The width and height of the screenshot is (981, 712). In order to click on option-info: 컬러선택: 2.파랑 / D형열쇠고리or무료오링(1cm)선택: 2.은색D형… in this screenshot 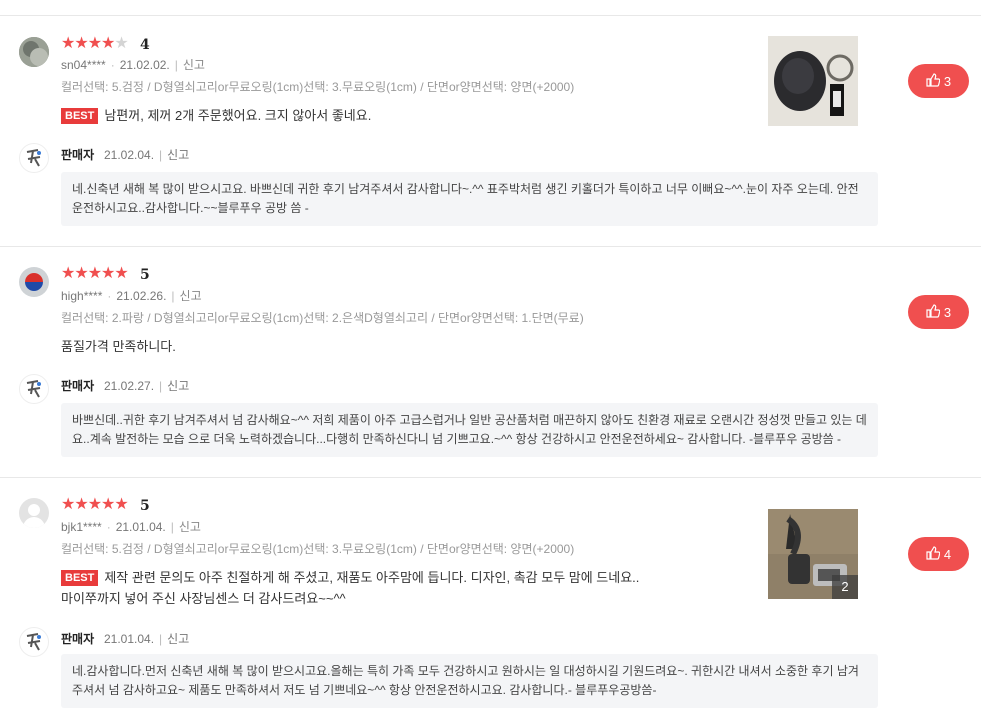, I will do `click(322, 318)`.